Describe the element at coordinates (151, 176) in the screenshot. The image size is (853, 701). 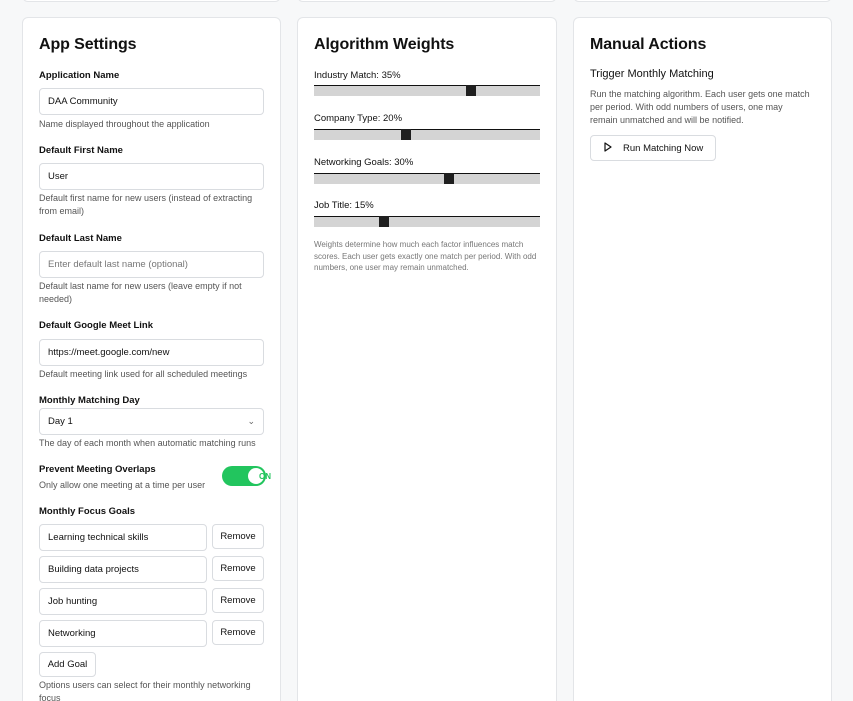
I see `first-name-input: User` at that location.